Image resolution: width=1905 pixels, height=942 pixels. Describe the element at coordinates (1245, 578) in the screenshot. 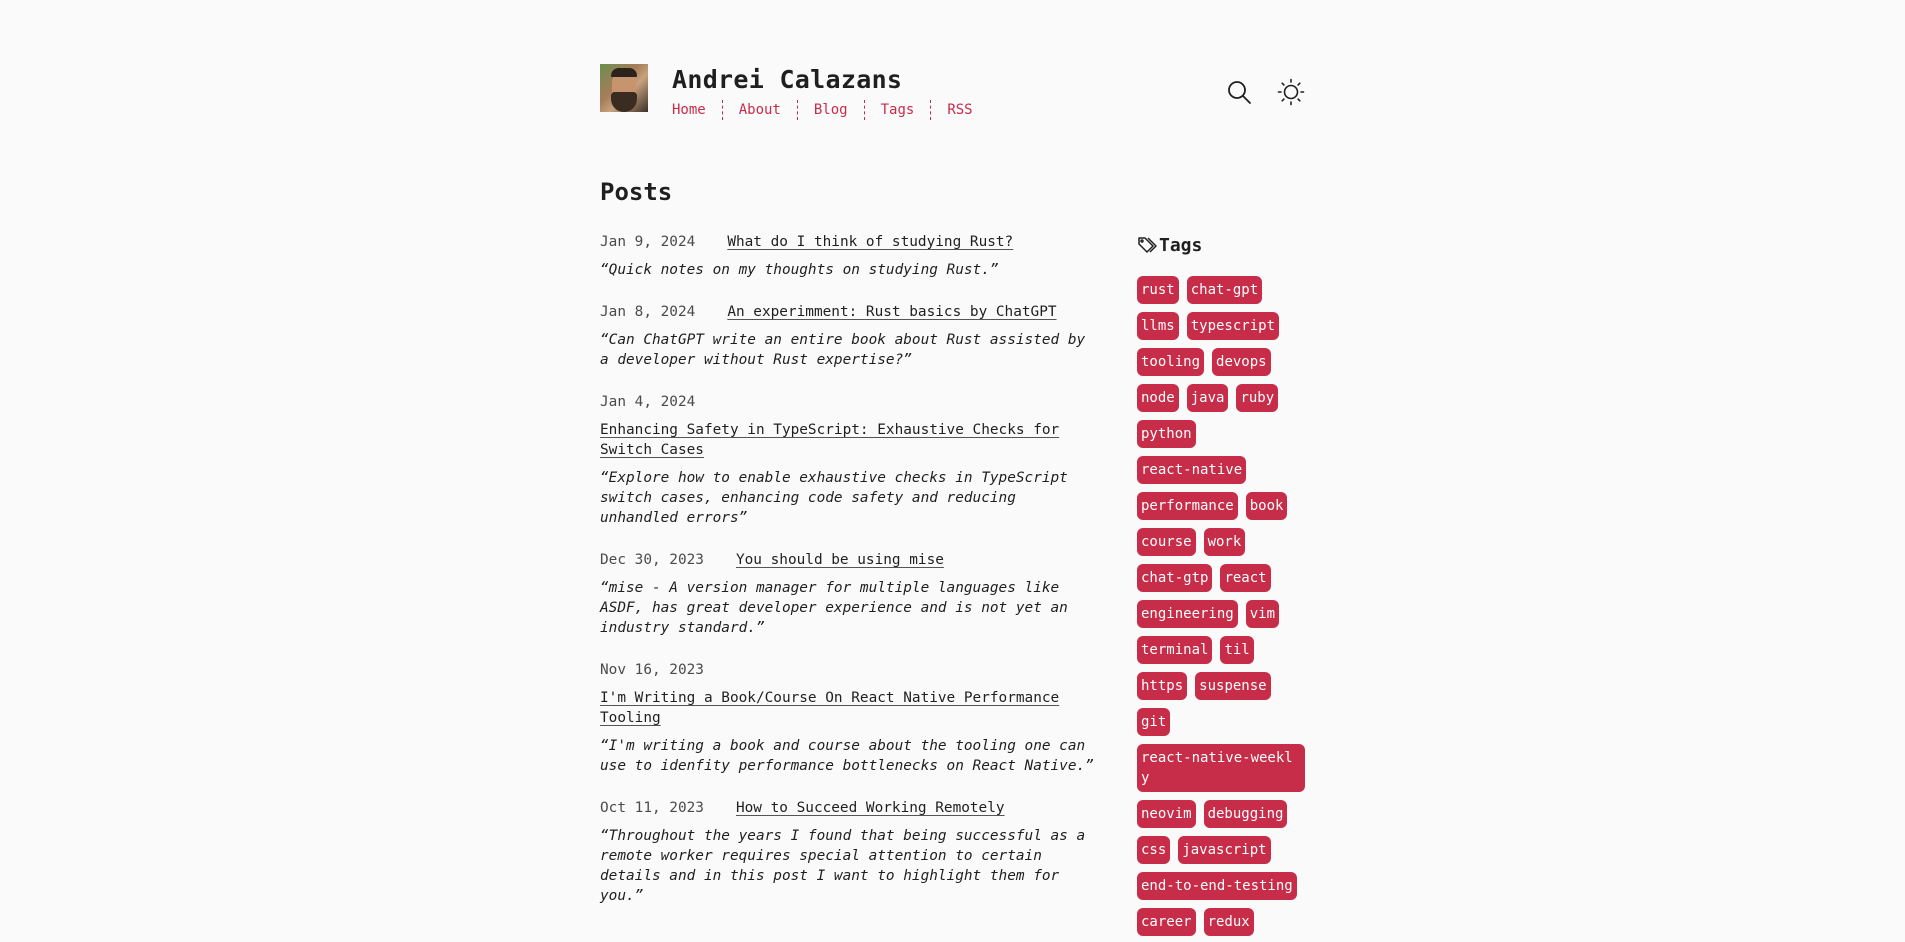

I see `tag-link: react` at that location.